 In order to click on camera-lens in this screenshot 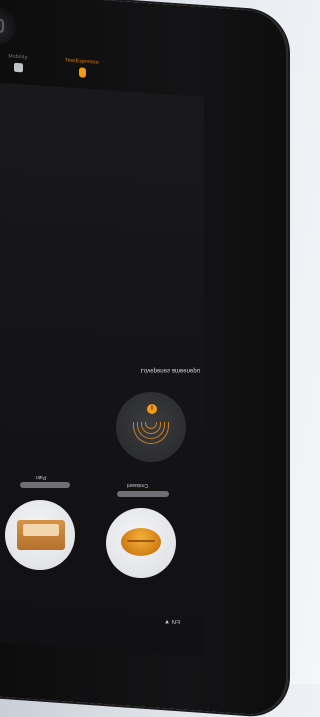, I will do `click(8, 25)`.